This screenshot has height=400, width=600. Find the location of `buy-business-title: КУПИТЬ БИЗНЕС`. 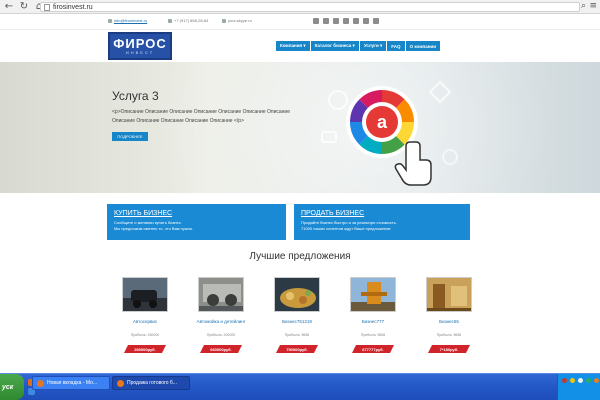

buy-business-title: КУПИТЬ БИЗНЕС is located at coordinates (196, 213).